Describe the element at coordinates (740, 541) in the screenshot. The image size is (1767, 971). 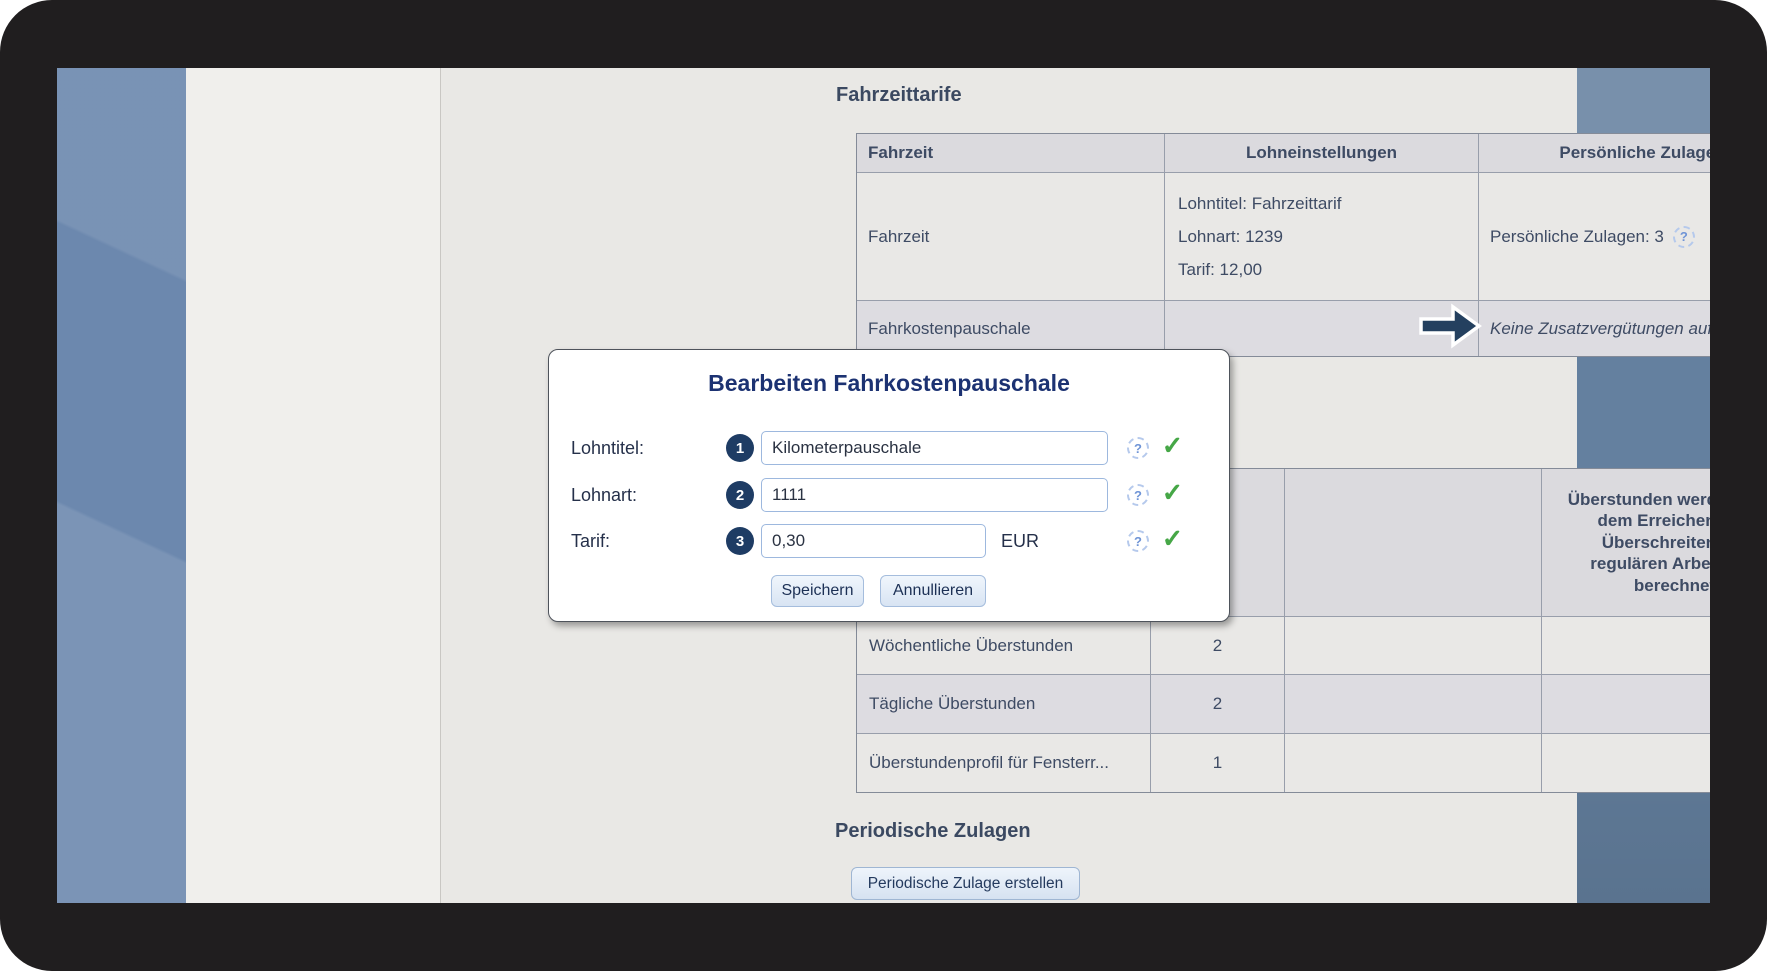
I see `step-badge-3: 3` at that location.